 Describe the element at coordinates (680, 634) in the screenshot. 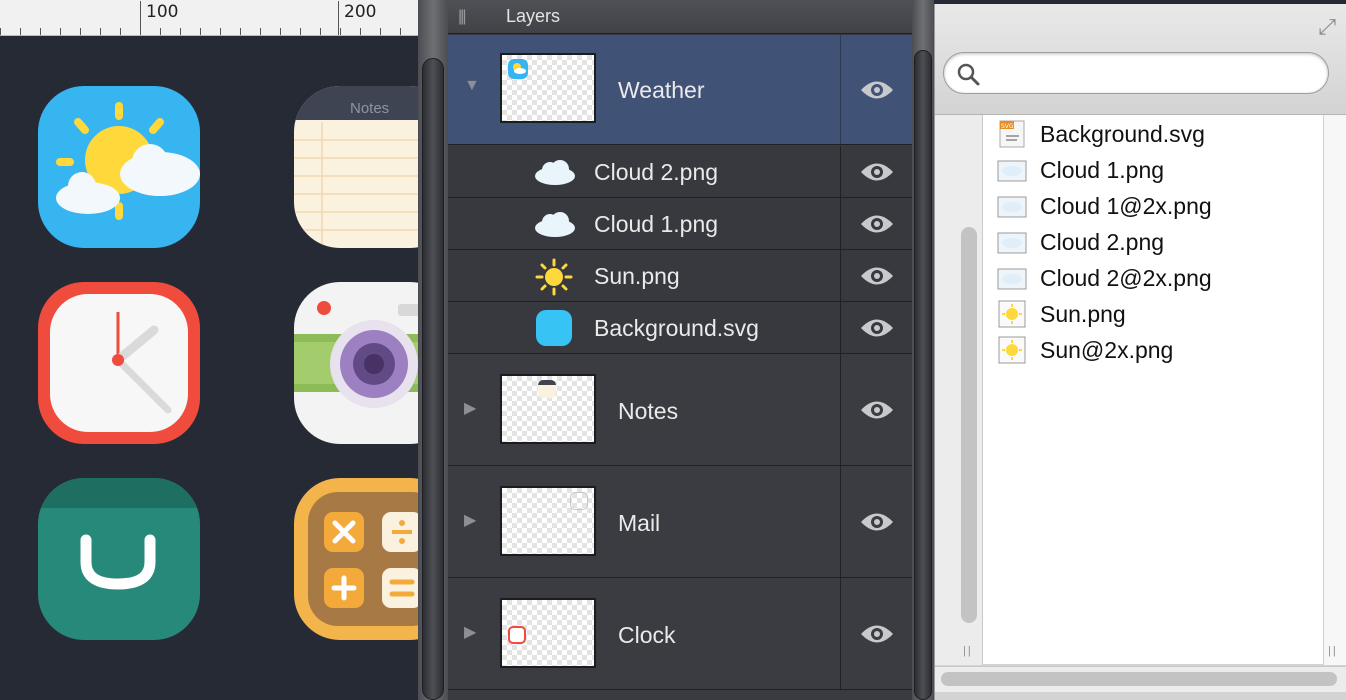

I see `layer-group-clock: ▶ Clock` at that location.